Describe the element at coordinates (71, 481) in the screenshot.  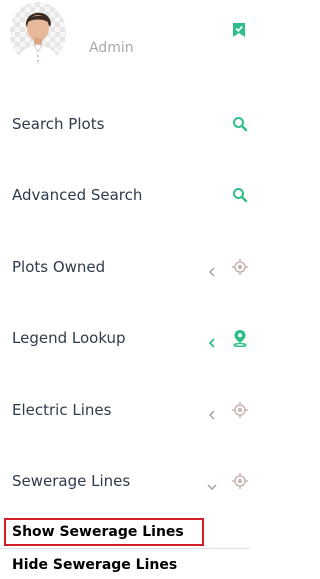
I see `menu-item-label: Sewerage Lines` at that location.